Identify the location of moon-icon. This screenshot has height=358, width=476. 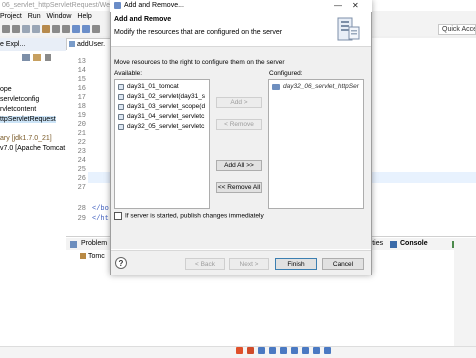
(261, 350).